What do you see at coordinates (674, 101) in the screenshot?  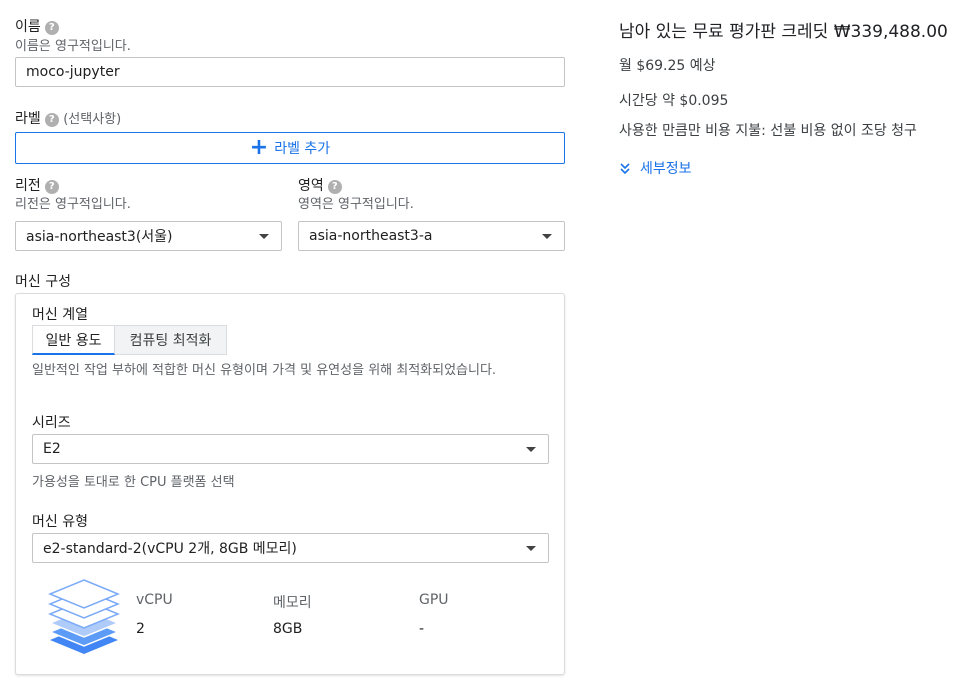 I see `hourly-estimate: 시간당 약 $0.095` at bounding box center [674, 101].